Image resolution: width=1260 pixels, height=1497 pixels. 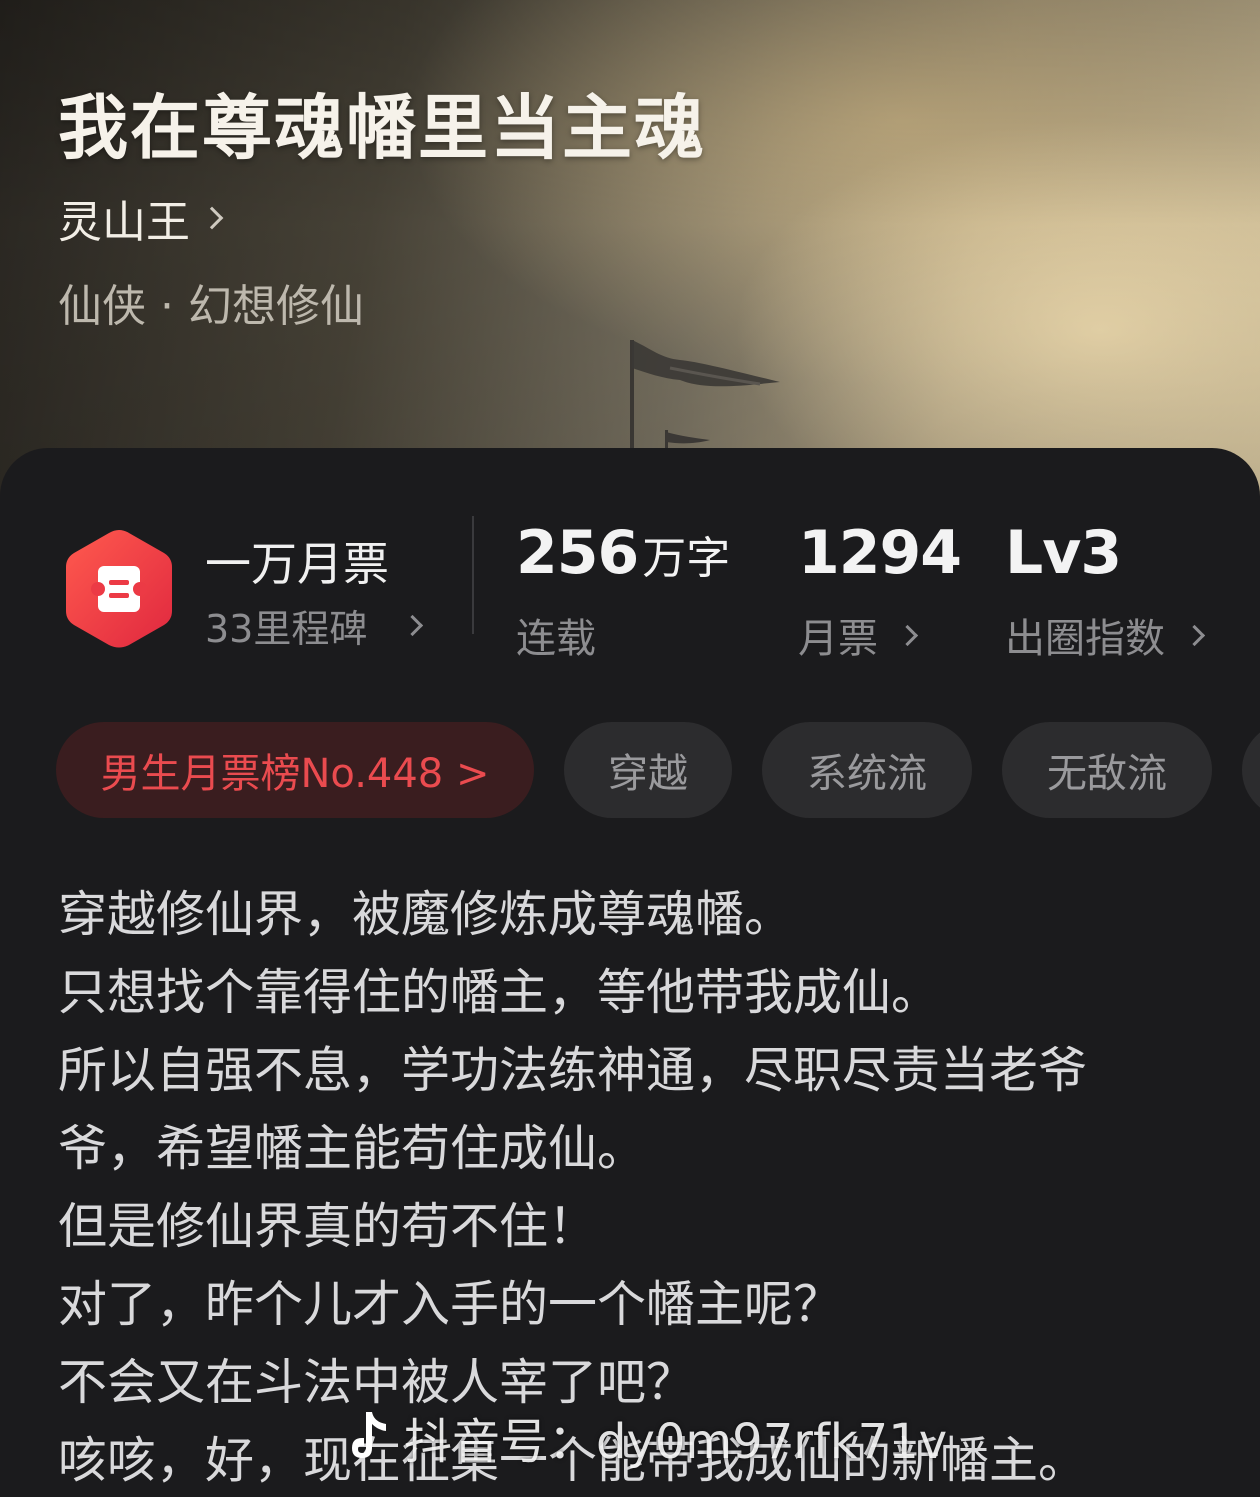 I want to click on watermark: 抖音号：dy0m97rfk71v, so click(x=645, y=1437).